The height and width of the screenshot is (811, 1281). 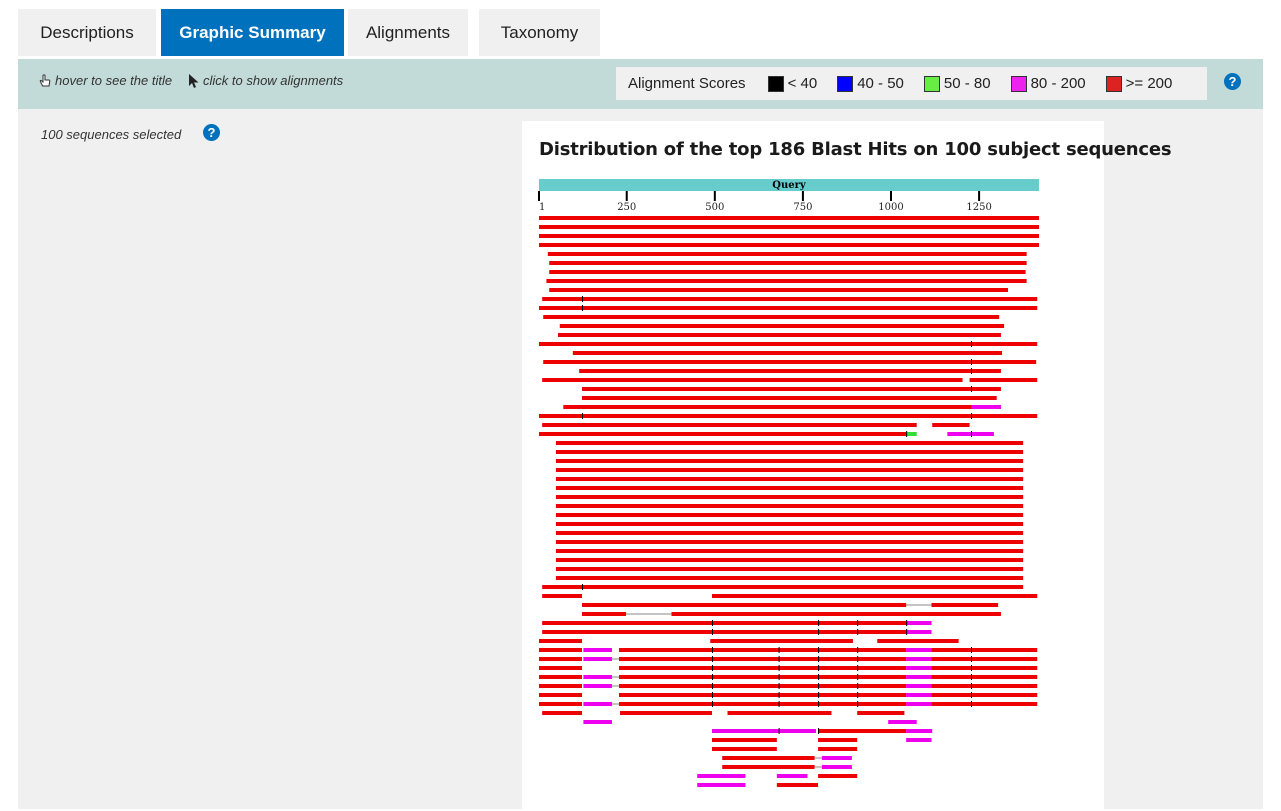 What do you see at coordinates (408, 32) in the screenshot?
I see `tab-alignments: Alignments` at bounding box center [408, 32].